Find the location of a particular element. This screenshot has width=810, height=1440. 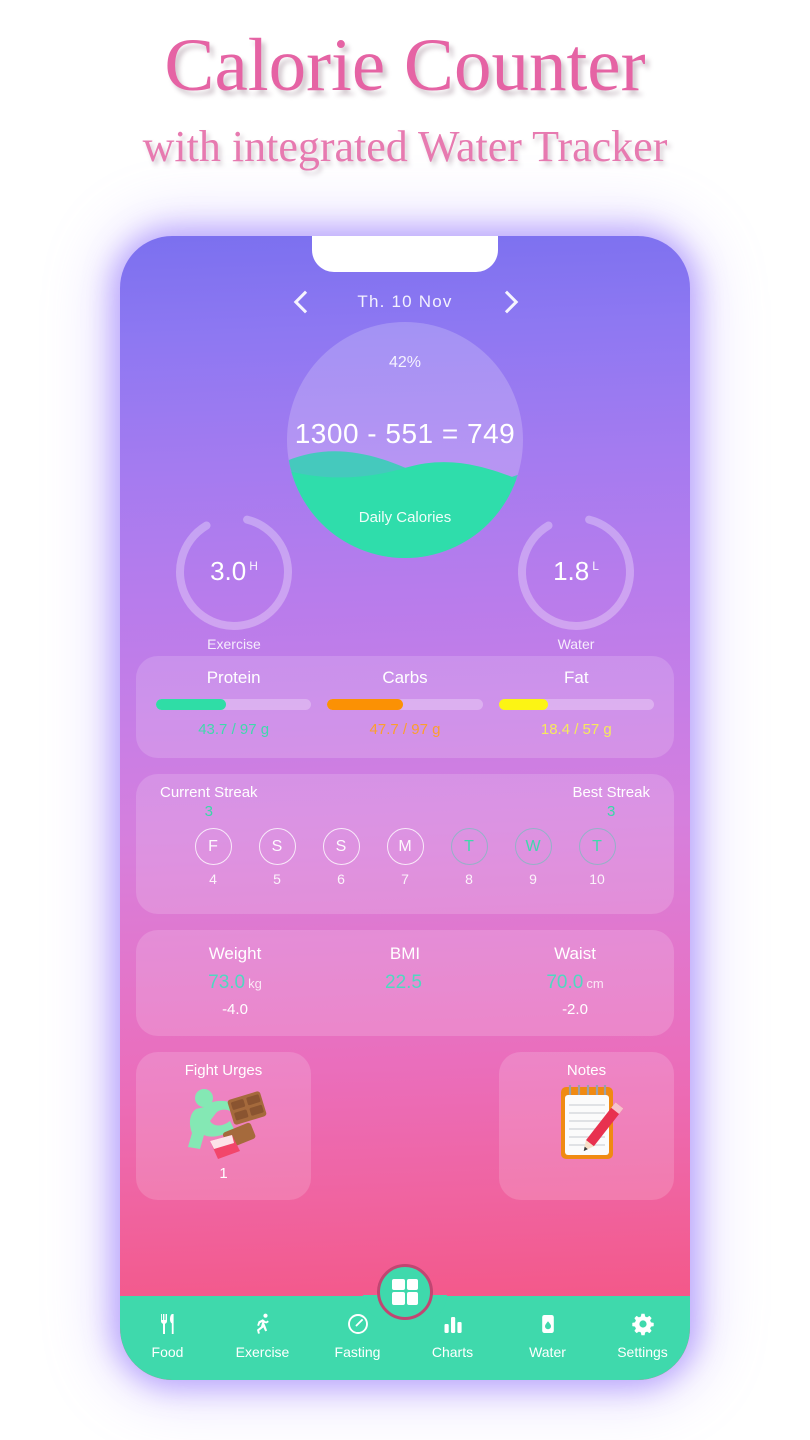

calorie-percent: 42% is located at coordinates (405, 362).